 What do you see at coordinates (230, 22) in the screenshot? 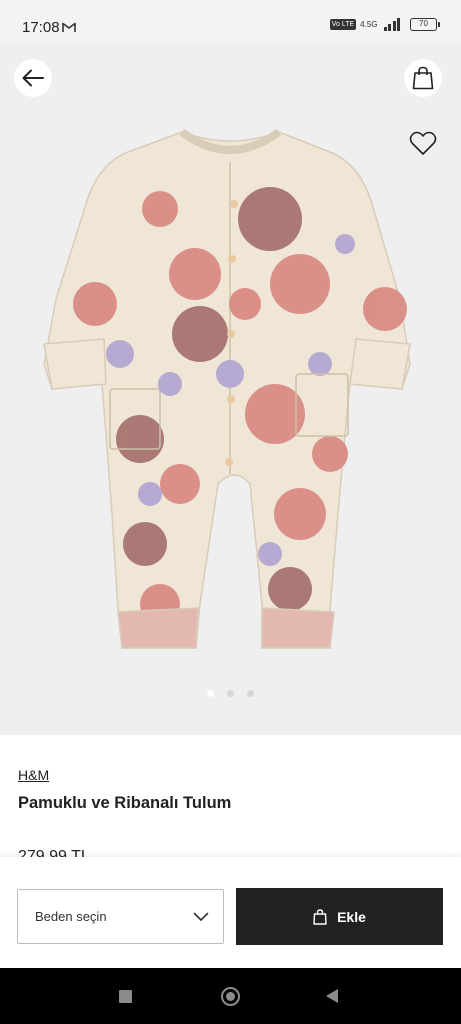
I see `status-bar: 17:08 Vo LTE 4.5G 70` at bounding box center [230, 22].